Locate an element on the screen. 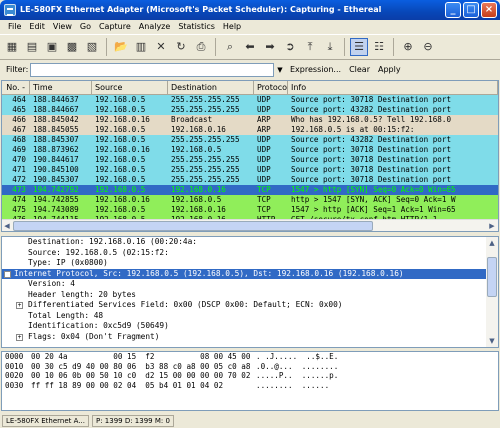 Image resolution: width=500 pixels, height=428 pixels. column-no: No. - is located at coordinates (16, 87).